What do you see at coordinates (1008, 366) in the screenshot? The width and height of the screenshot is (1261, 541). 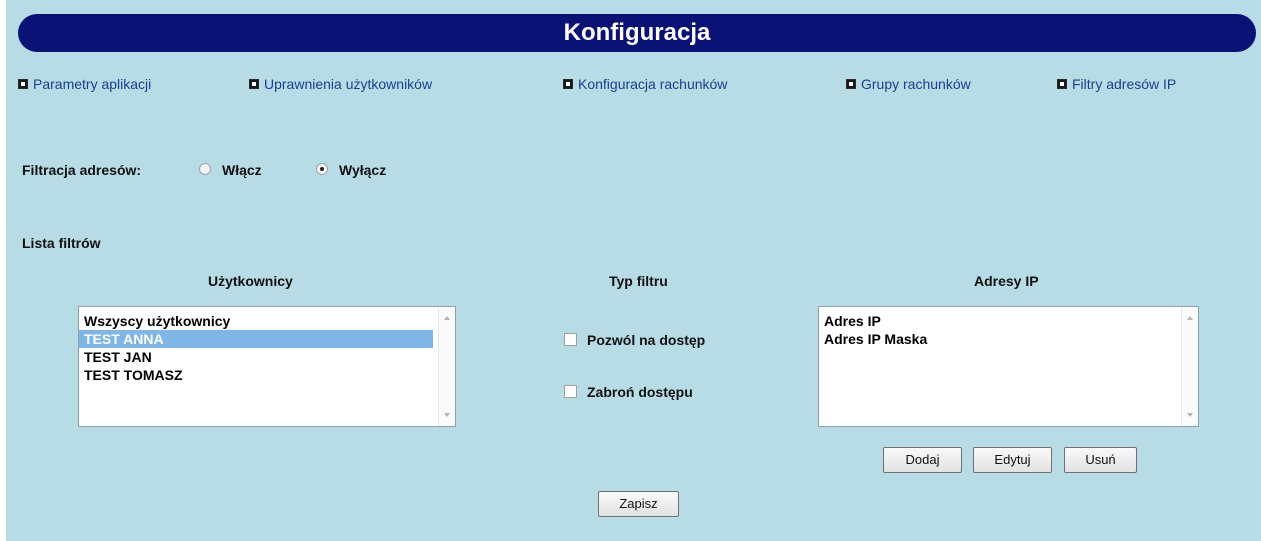 I see `ip-listbox: Adres IP Adres IP Maska` at bounding box center [1008, 366].